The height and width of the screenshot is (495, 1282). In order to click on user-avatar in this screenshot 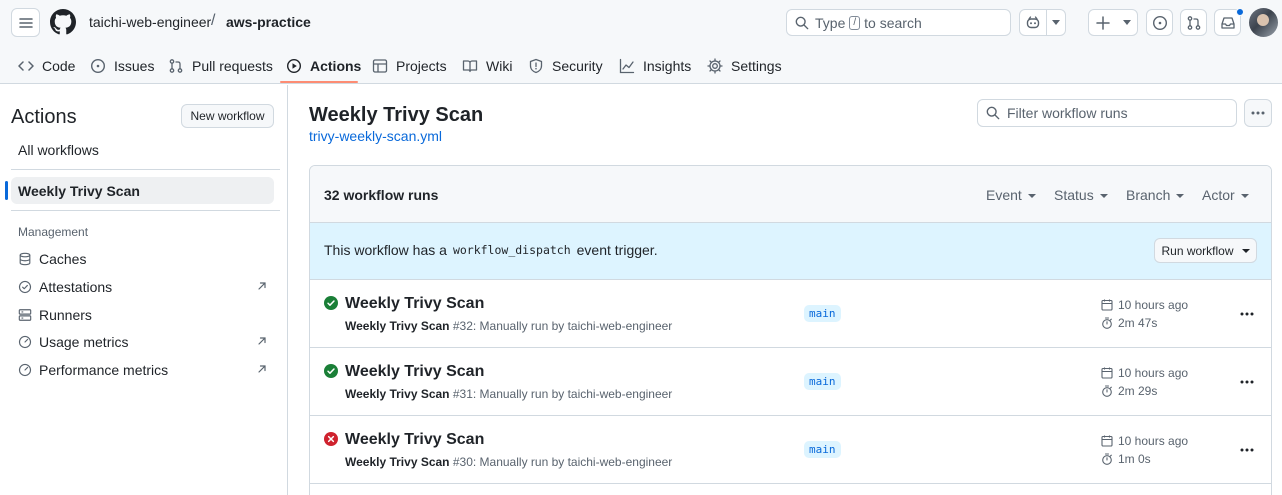, I will do `click(1263, 22)`.